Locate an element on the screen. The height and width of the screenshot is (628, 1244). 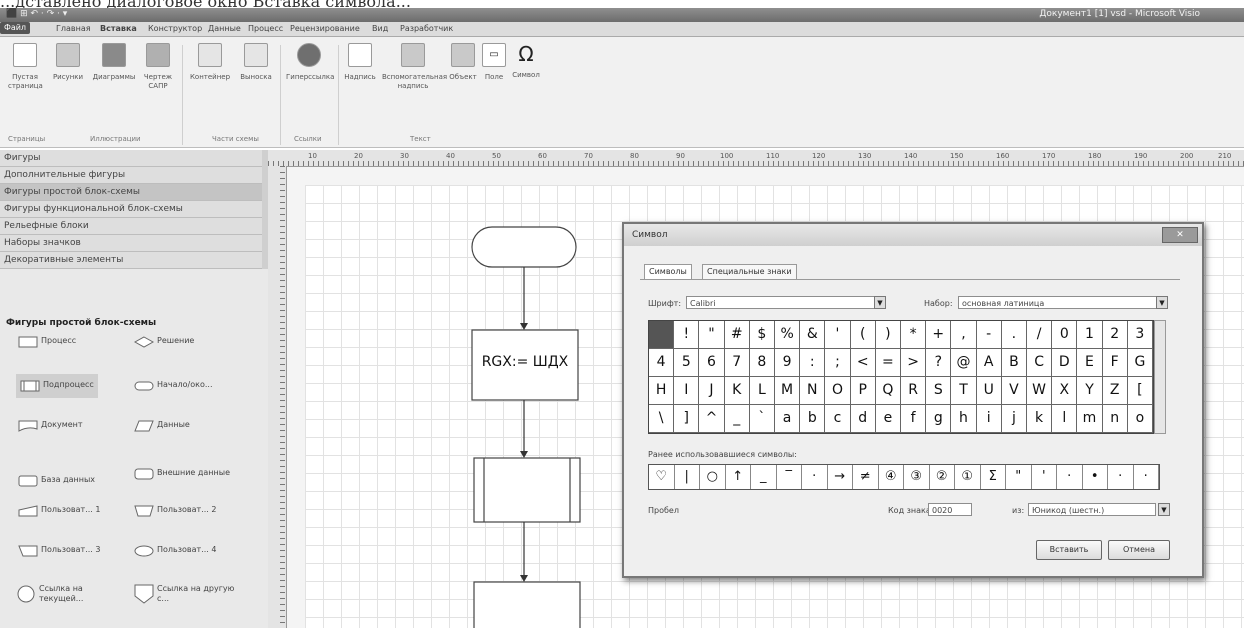
symbol-cell: % is located at coordinates (788, 335).